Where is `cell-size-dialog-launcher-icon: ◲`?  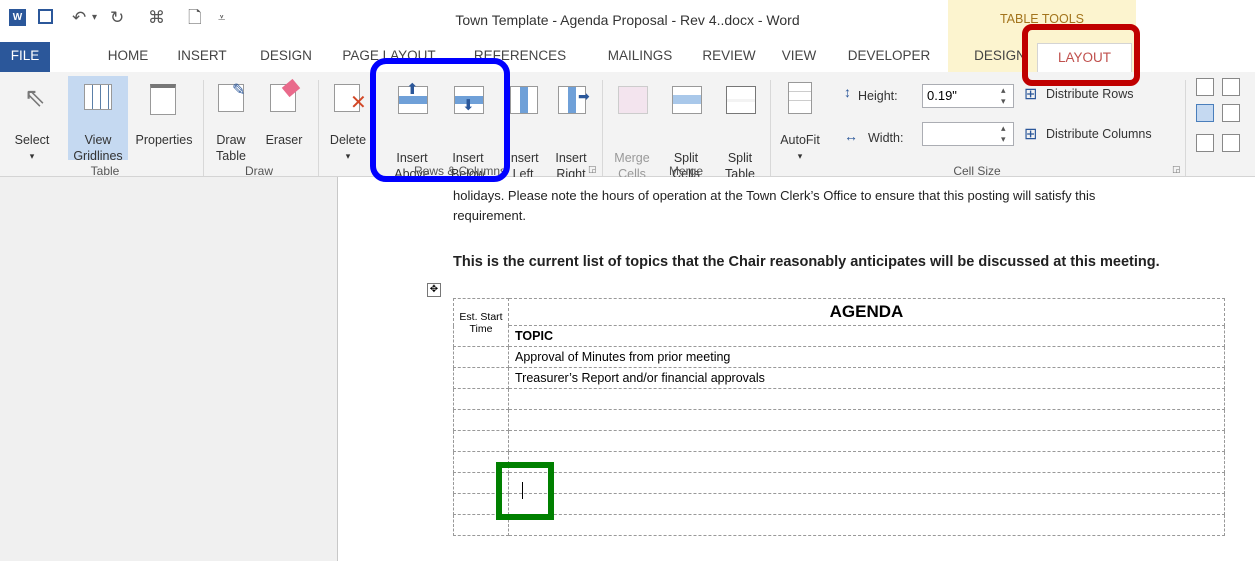 cell-size-dialog-launcher-icon: ◲ is located at coordinates (1176, 169).